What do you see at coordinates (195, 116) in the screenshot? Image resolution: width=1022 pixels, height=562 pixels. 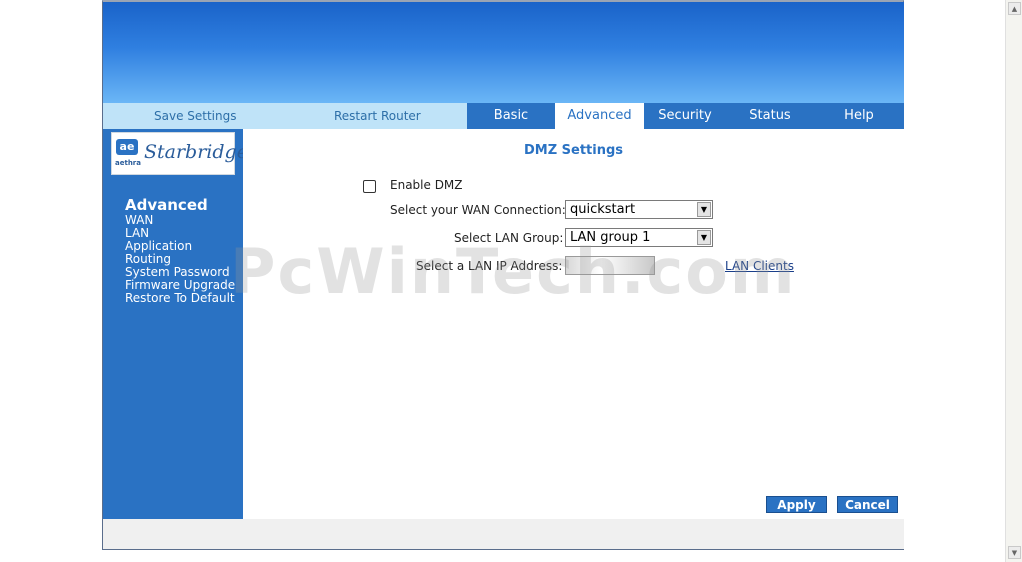 I see `save-settings-link: Save Settings` at bounding box center [195, 116].